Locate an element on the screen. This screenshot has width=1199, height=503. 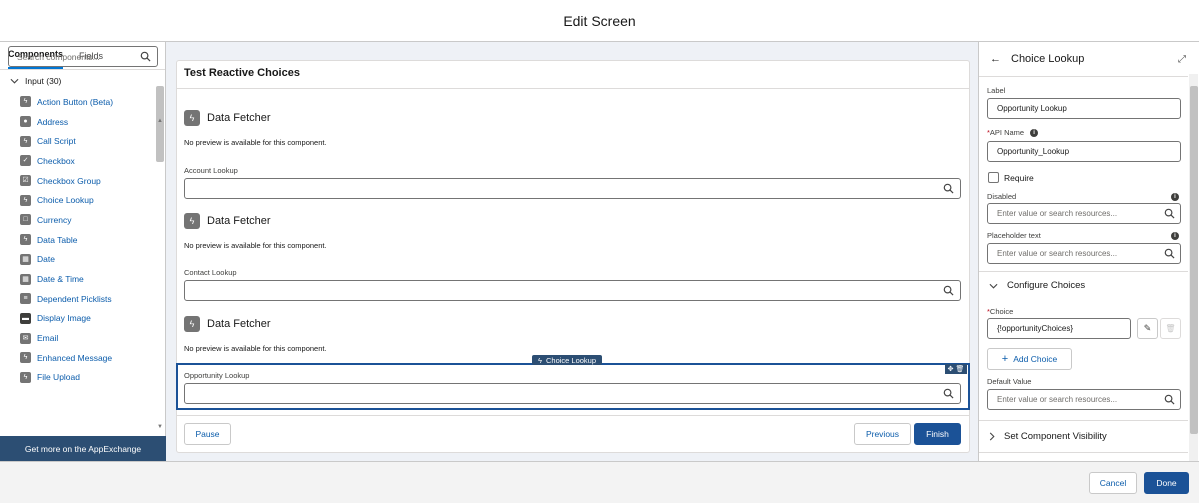
list-item-label: Display Image is located at coordinates (64, 318).